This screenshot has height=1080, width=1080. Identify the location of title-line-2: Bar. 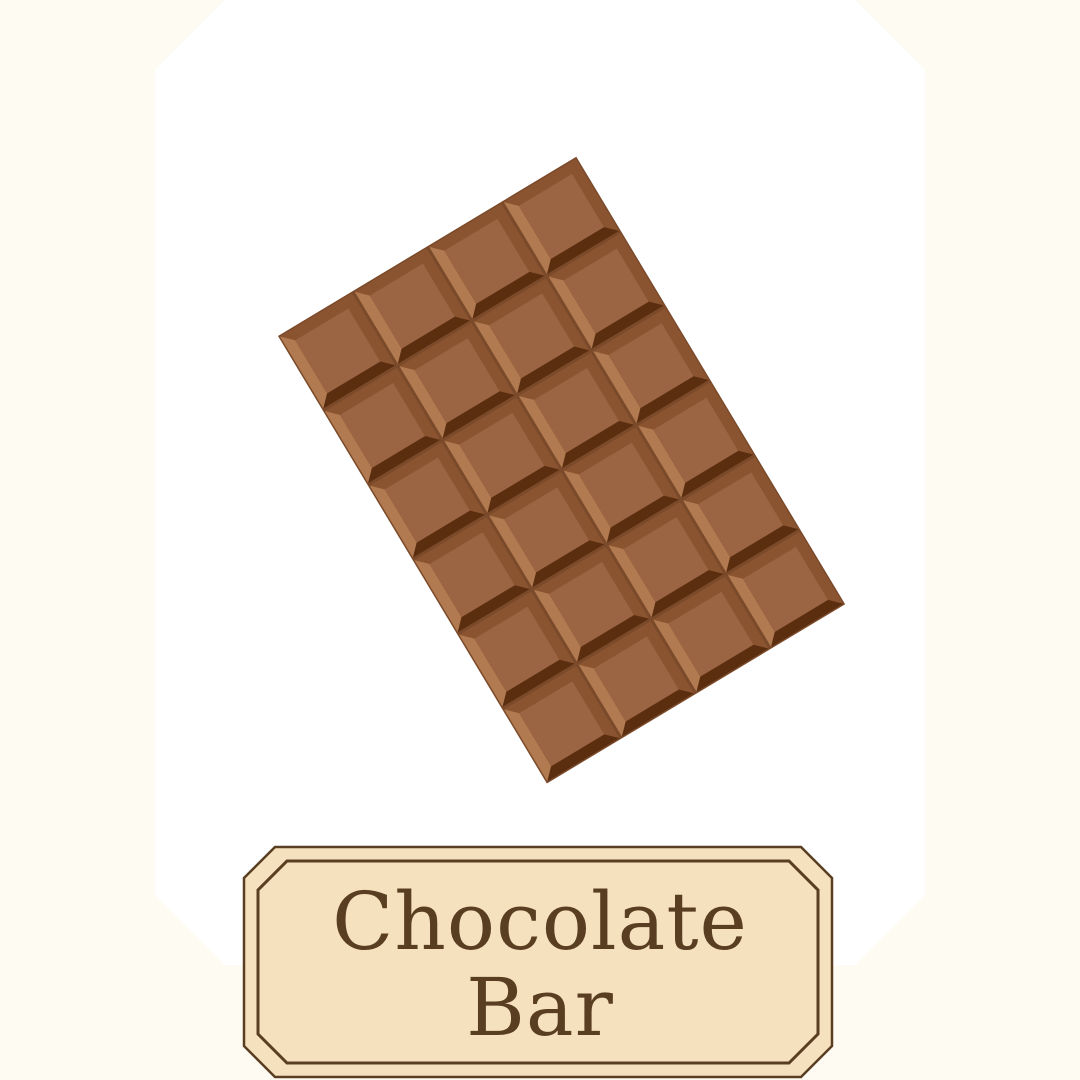
(540, 1007).